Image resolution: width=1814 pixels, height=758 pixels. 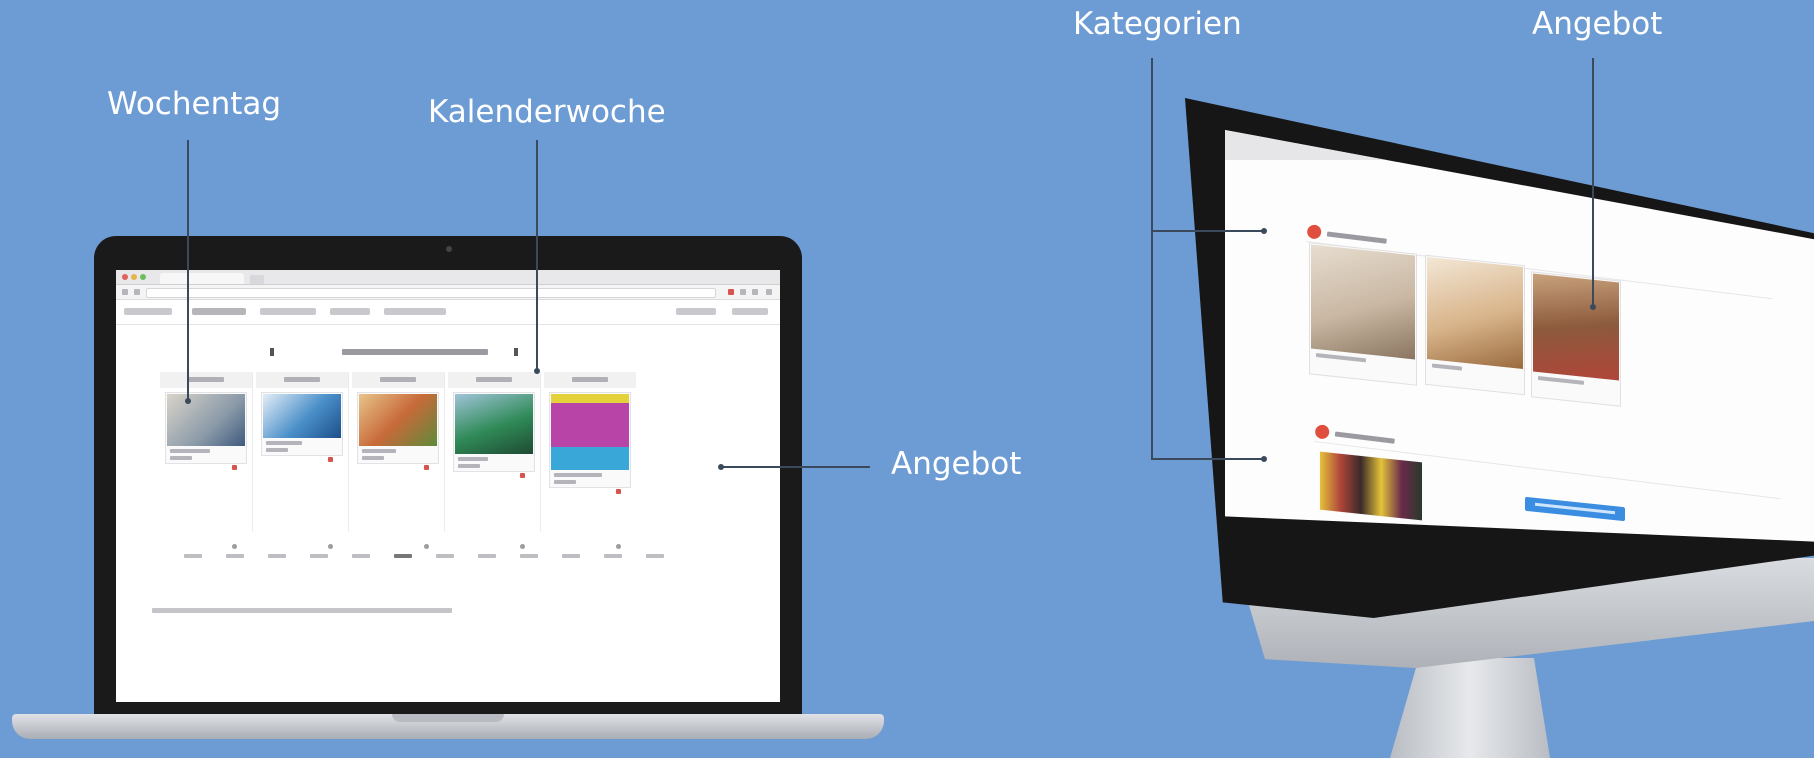 I want to click on callout-angebot-imac: Angebot, so click(x=1597, y=24).